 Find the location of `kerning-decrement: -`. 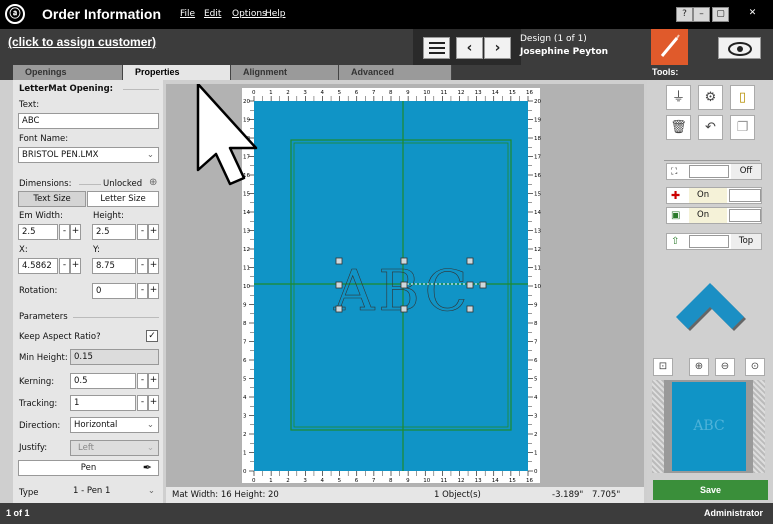

kerning-decrement: - is located at coordinates (142, 381).